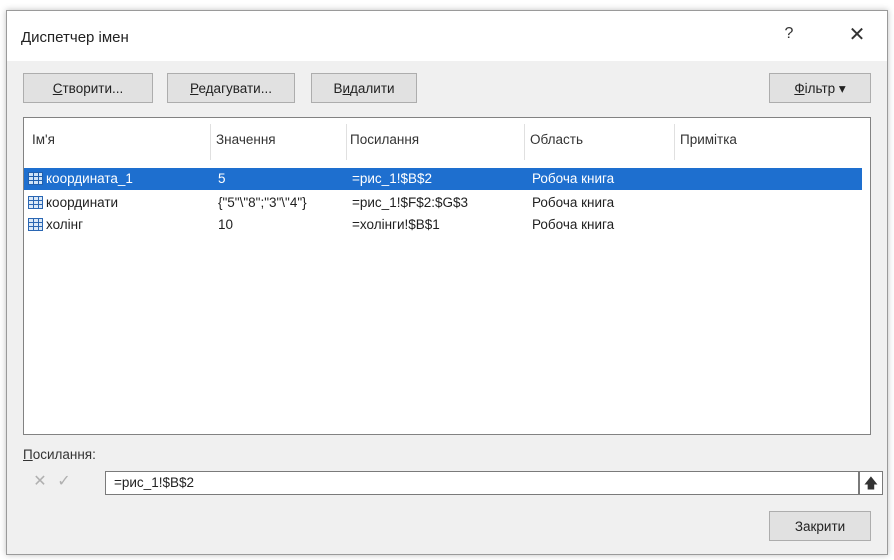  I want to click on row-value: 10, so click(226, 224).